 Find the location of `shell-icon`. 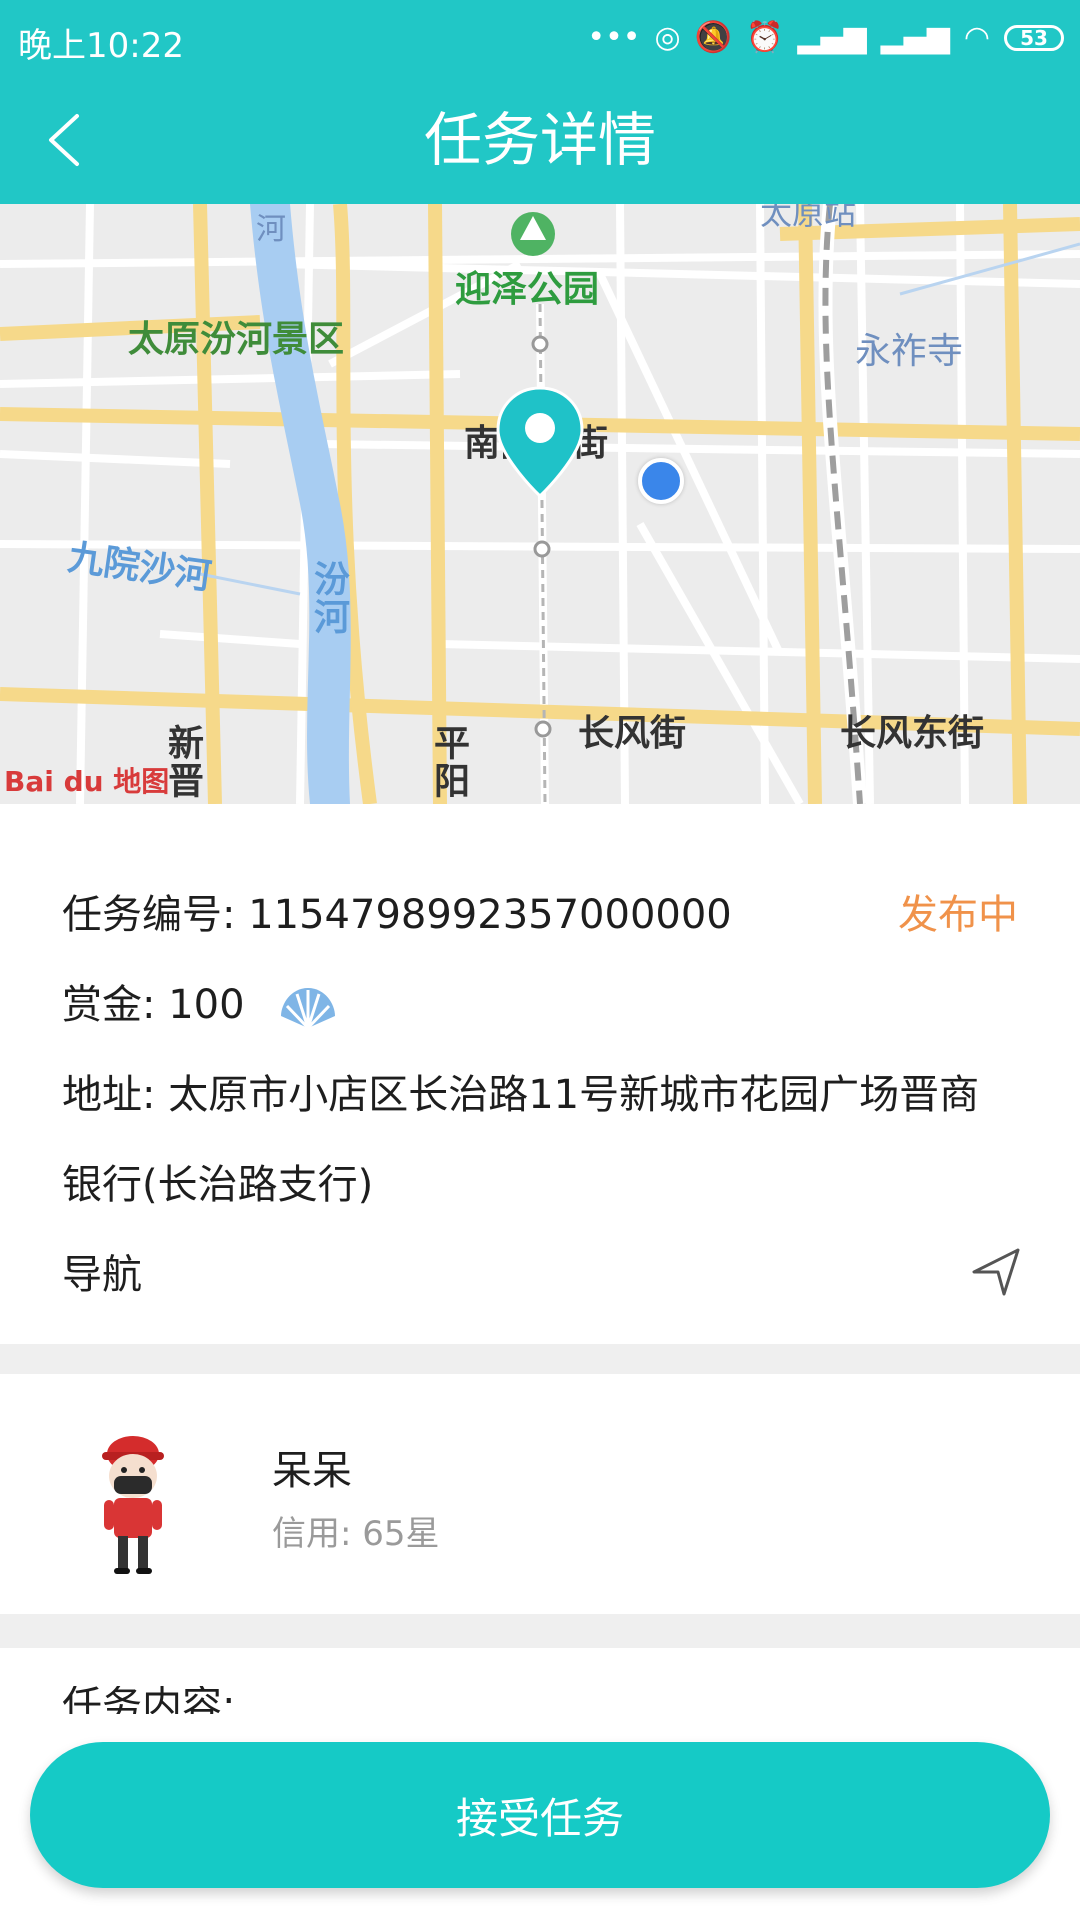

shell-icon is located at coordinates (308, 1009).